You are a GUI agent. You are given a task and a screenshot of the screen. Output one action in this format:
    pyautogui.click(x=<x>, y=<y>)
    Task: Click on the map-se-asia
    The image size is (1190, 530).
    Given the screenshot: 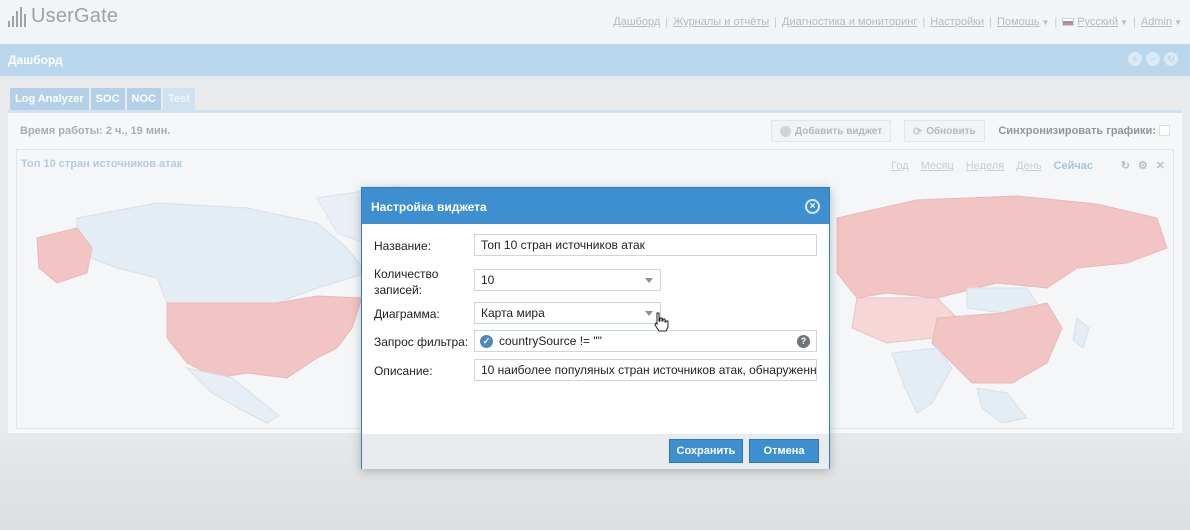 What is the action you would take?
    pyautogui.click(x=1002, y=405)
    